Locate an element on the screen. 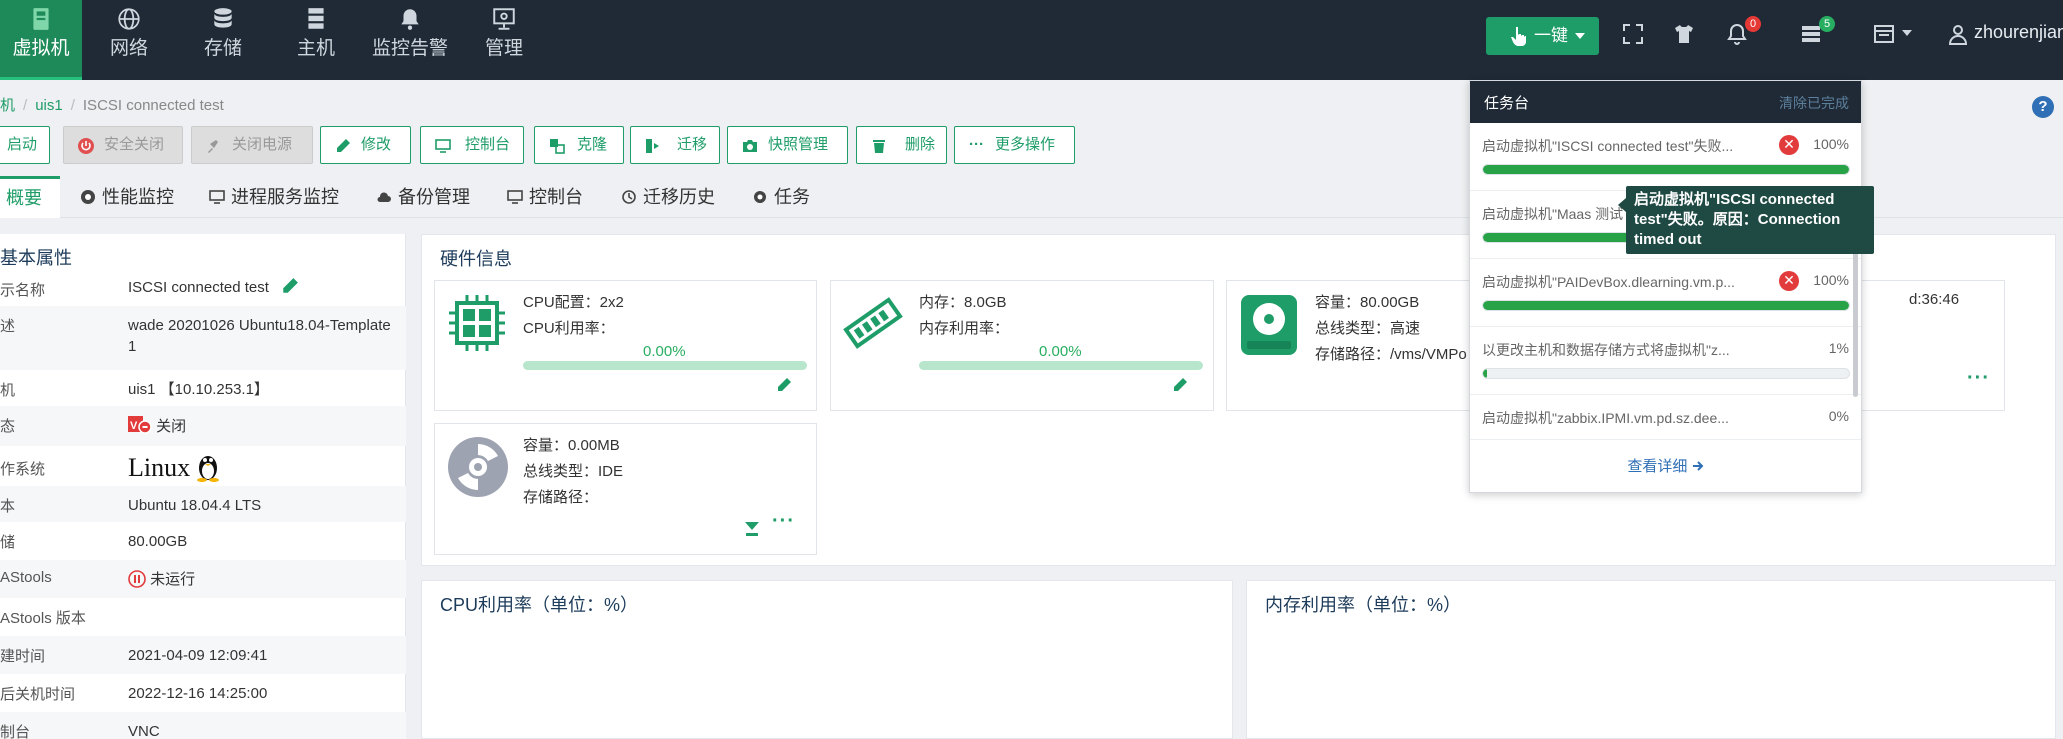 The image size is (2063, 739). task-progress-bar is located at coordinates (1666, 305).